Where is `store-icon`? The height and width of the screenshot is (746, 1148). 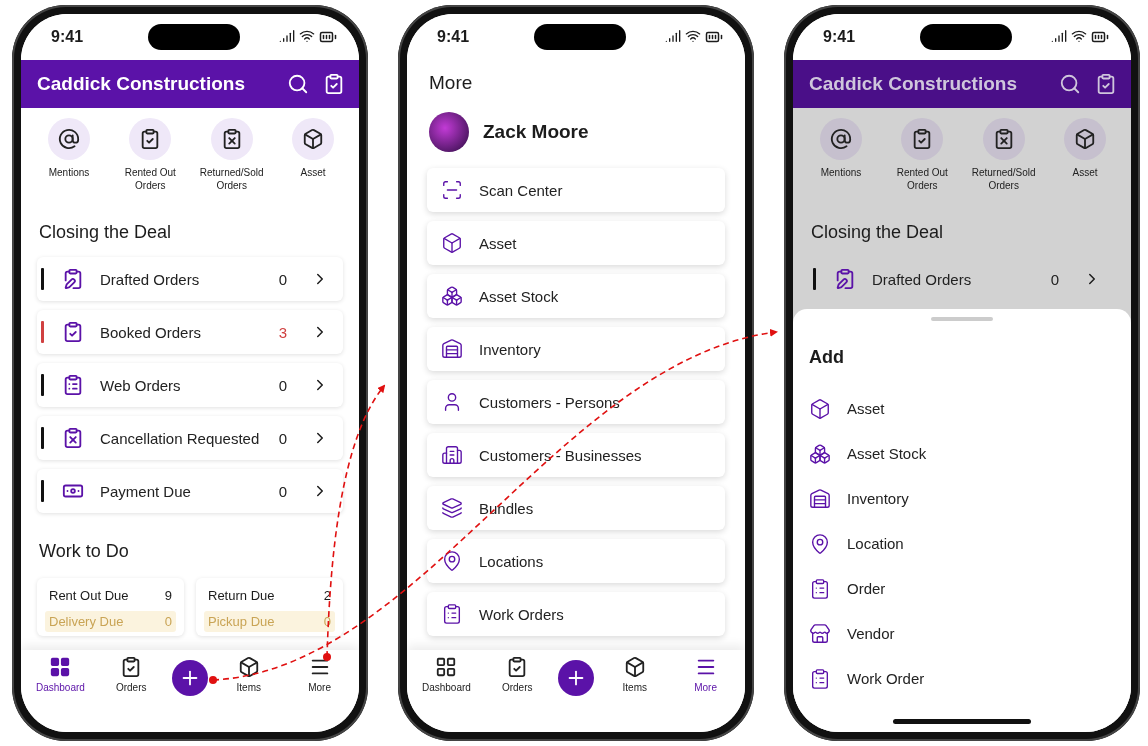
store-icon is located at coordinates (820, 633).